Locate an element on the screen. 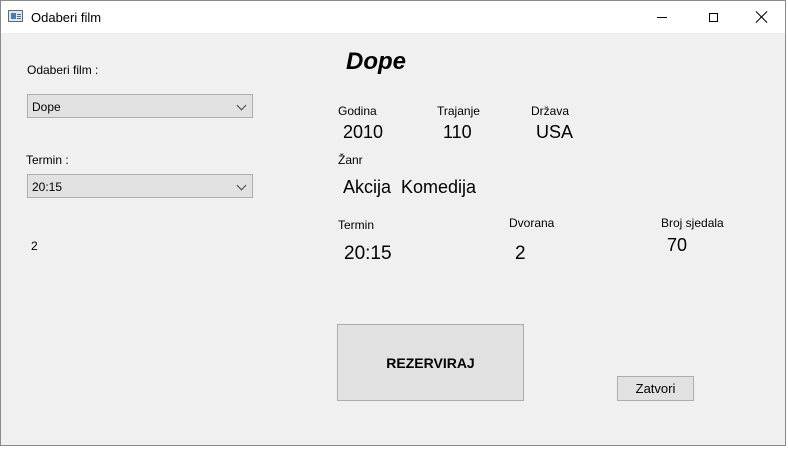 This screenshot has height=449, width=788. close-window-button is located at coordinates (762, 17).